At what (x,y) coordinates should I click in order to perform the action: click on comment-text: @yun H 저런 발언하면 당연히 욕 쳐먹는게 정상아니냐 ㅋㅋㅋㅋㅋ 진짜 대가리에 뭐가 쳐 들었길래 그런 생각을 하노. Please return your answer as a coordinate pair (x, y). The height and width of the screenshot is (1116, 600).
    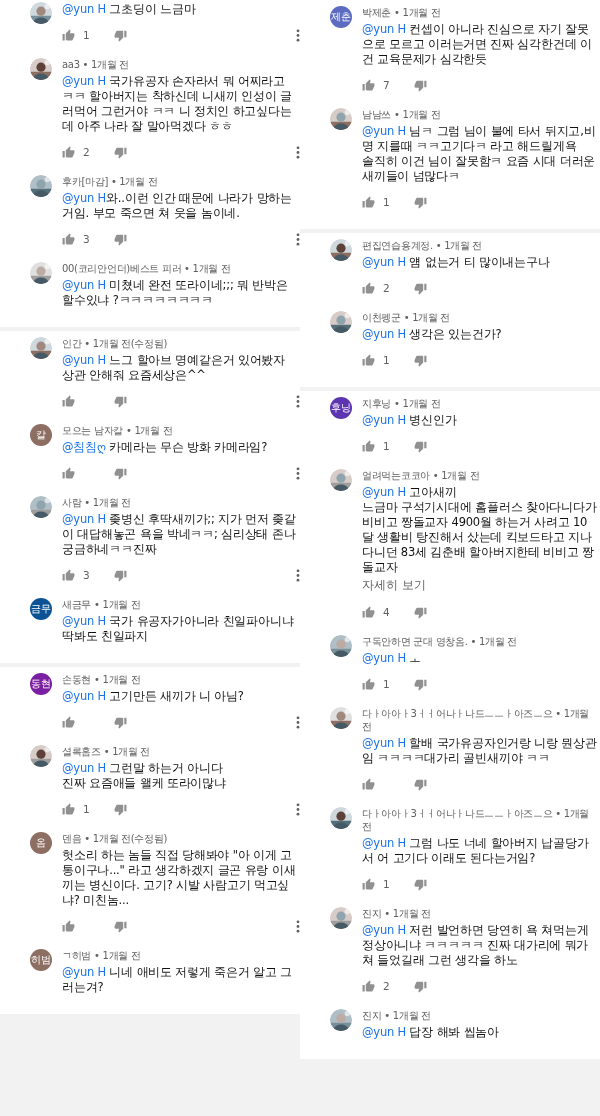
    Looking at the image, I should click on (476, 945).